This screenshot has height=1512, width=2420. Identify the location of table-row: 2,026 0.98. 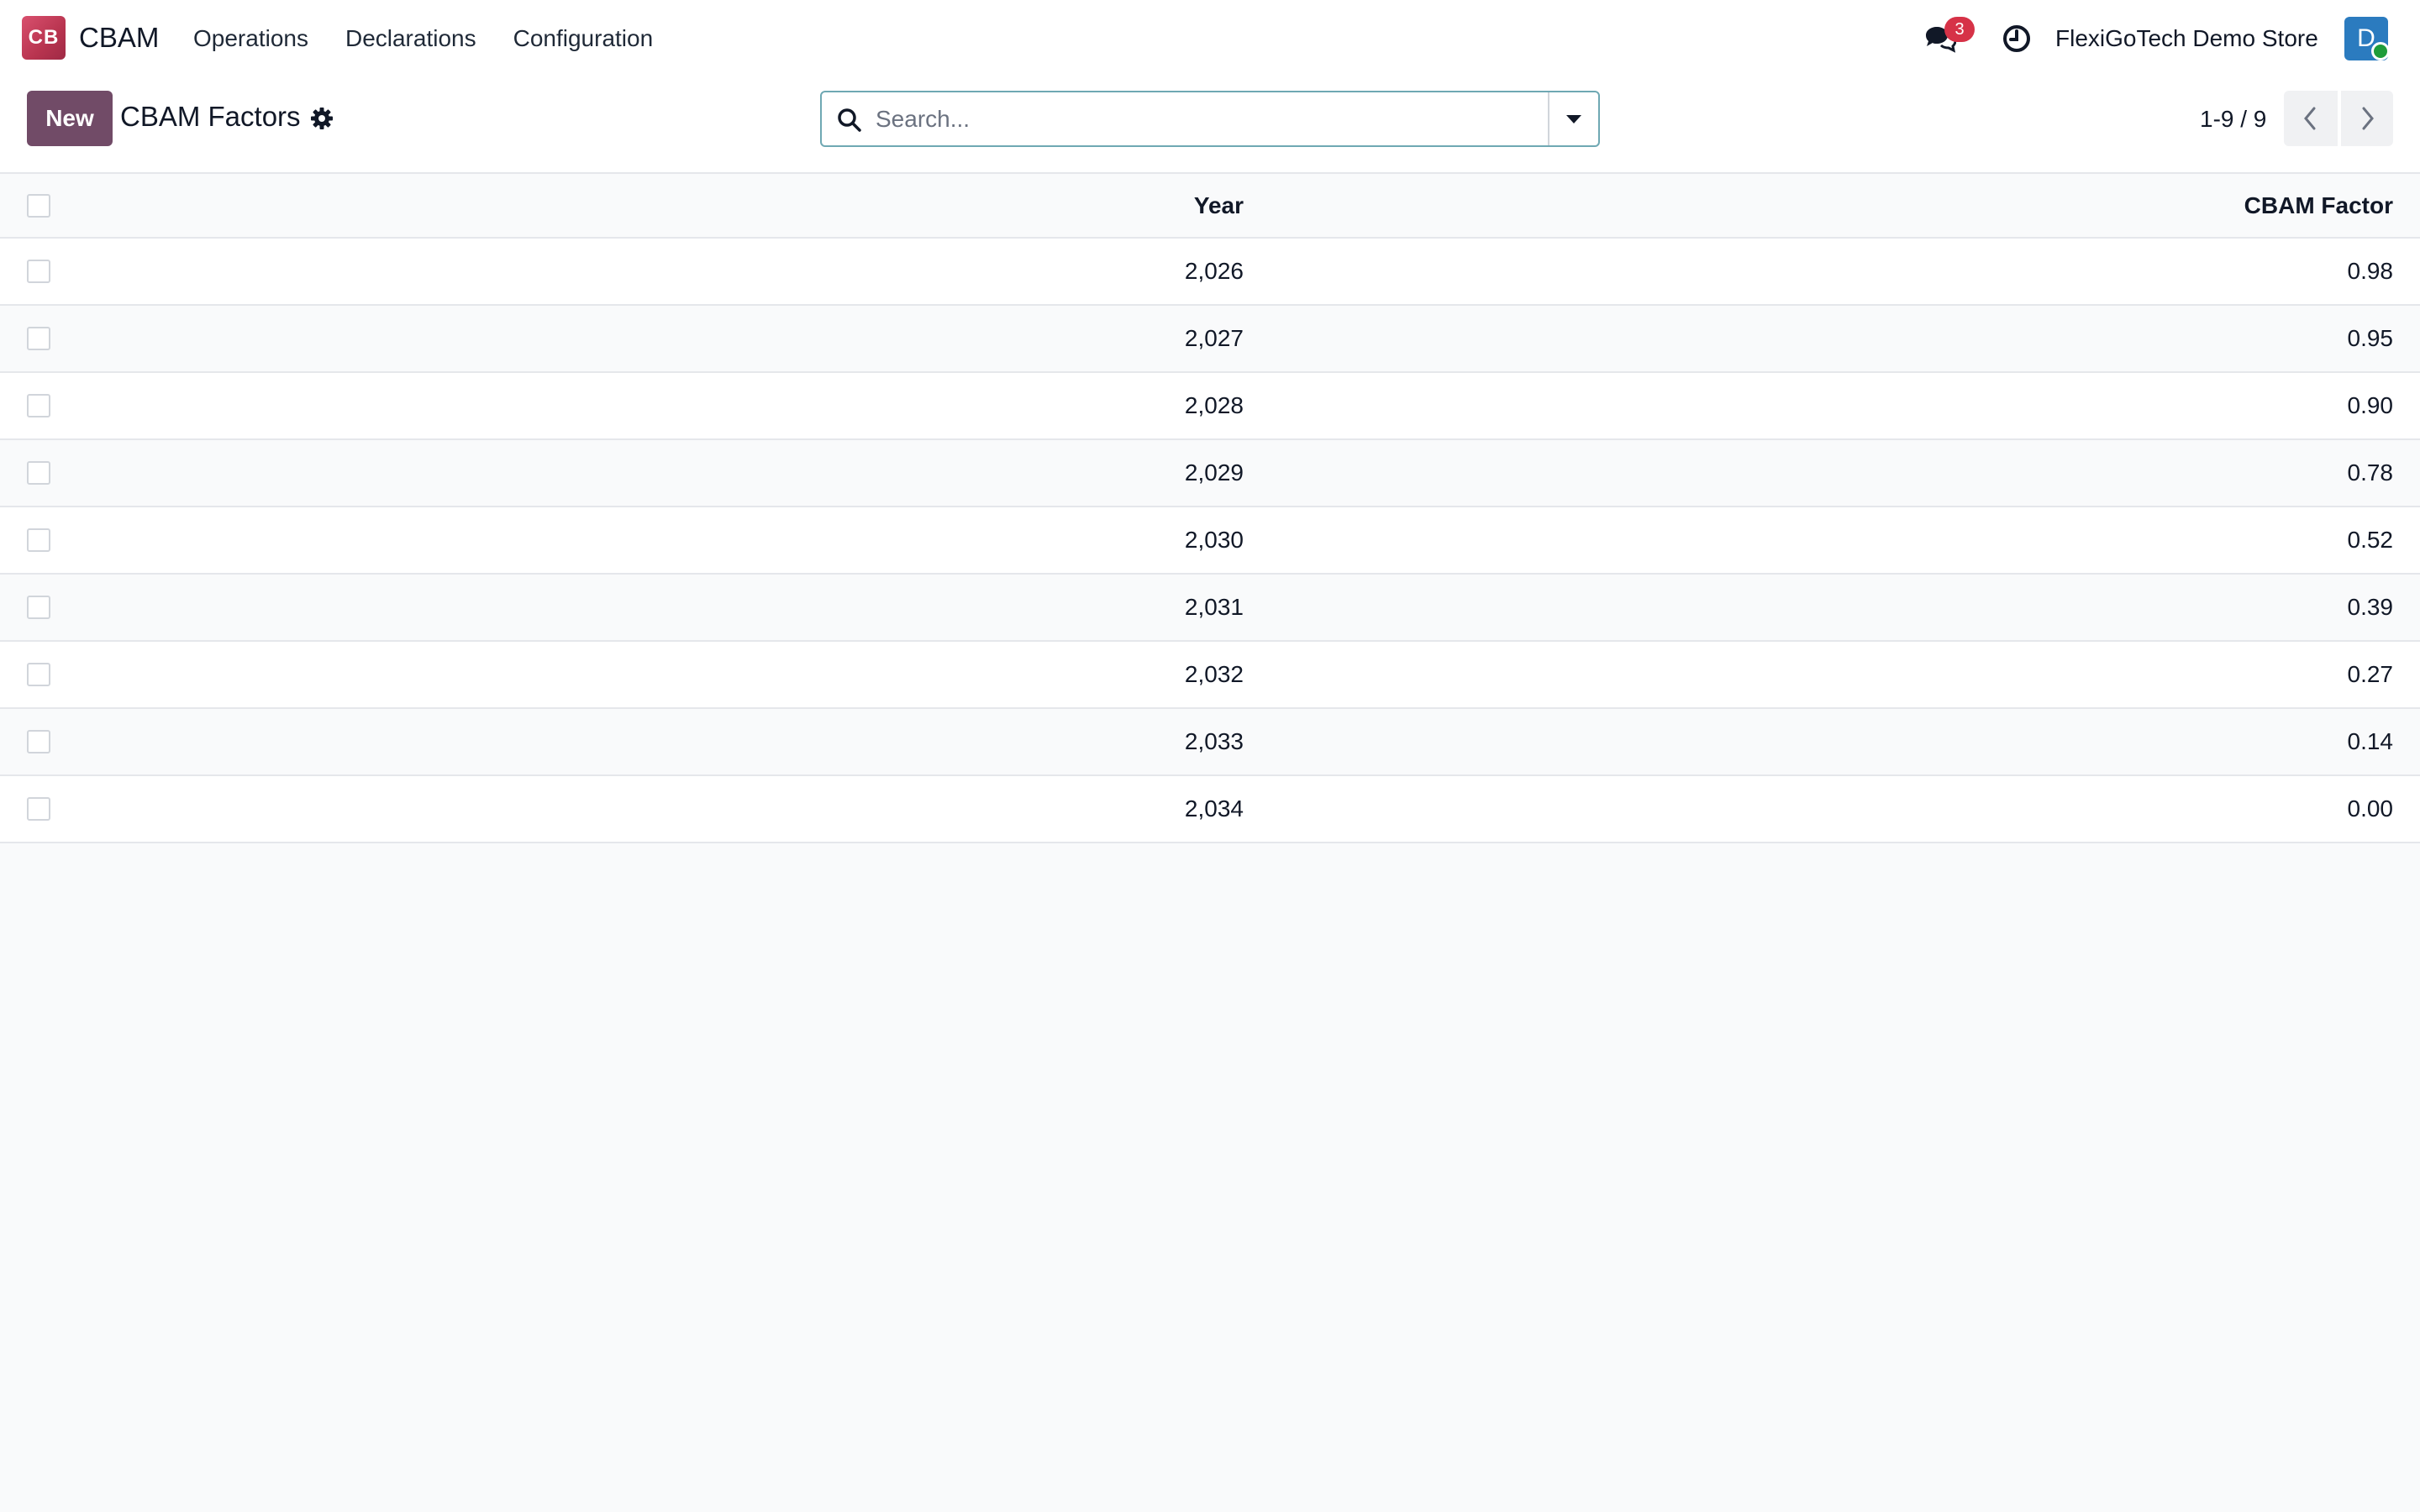
(1210, 272).